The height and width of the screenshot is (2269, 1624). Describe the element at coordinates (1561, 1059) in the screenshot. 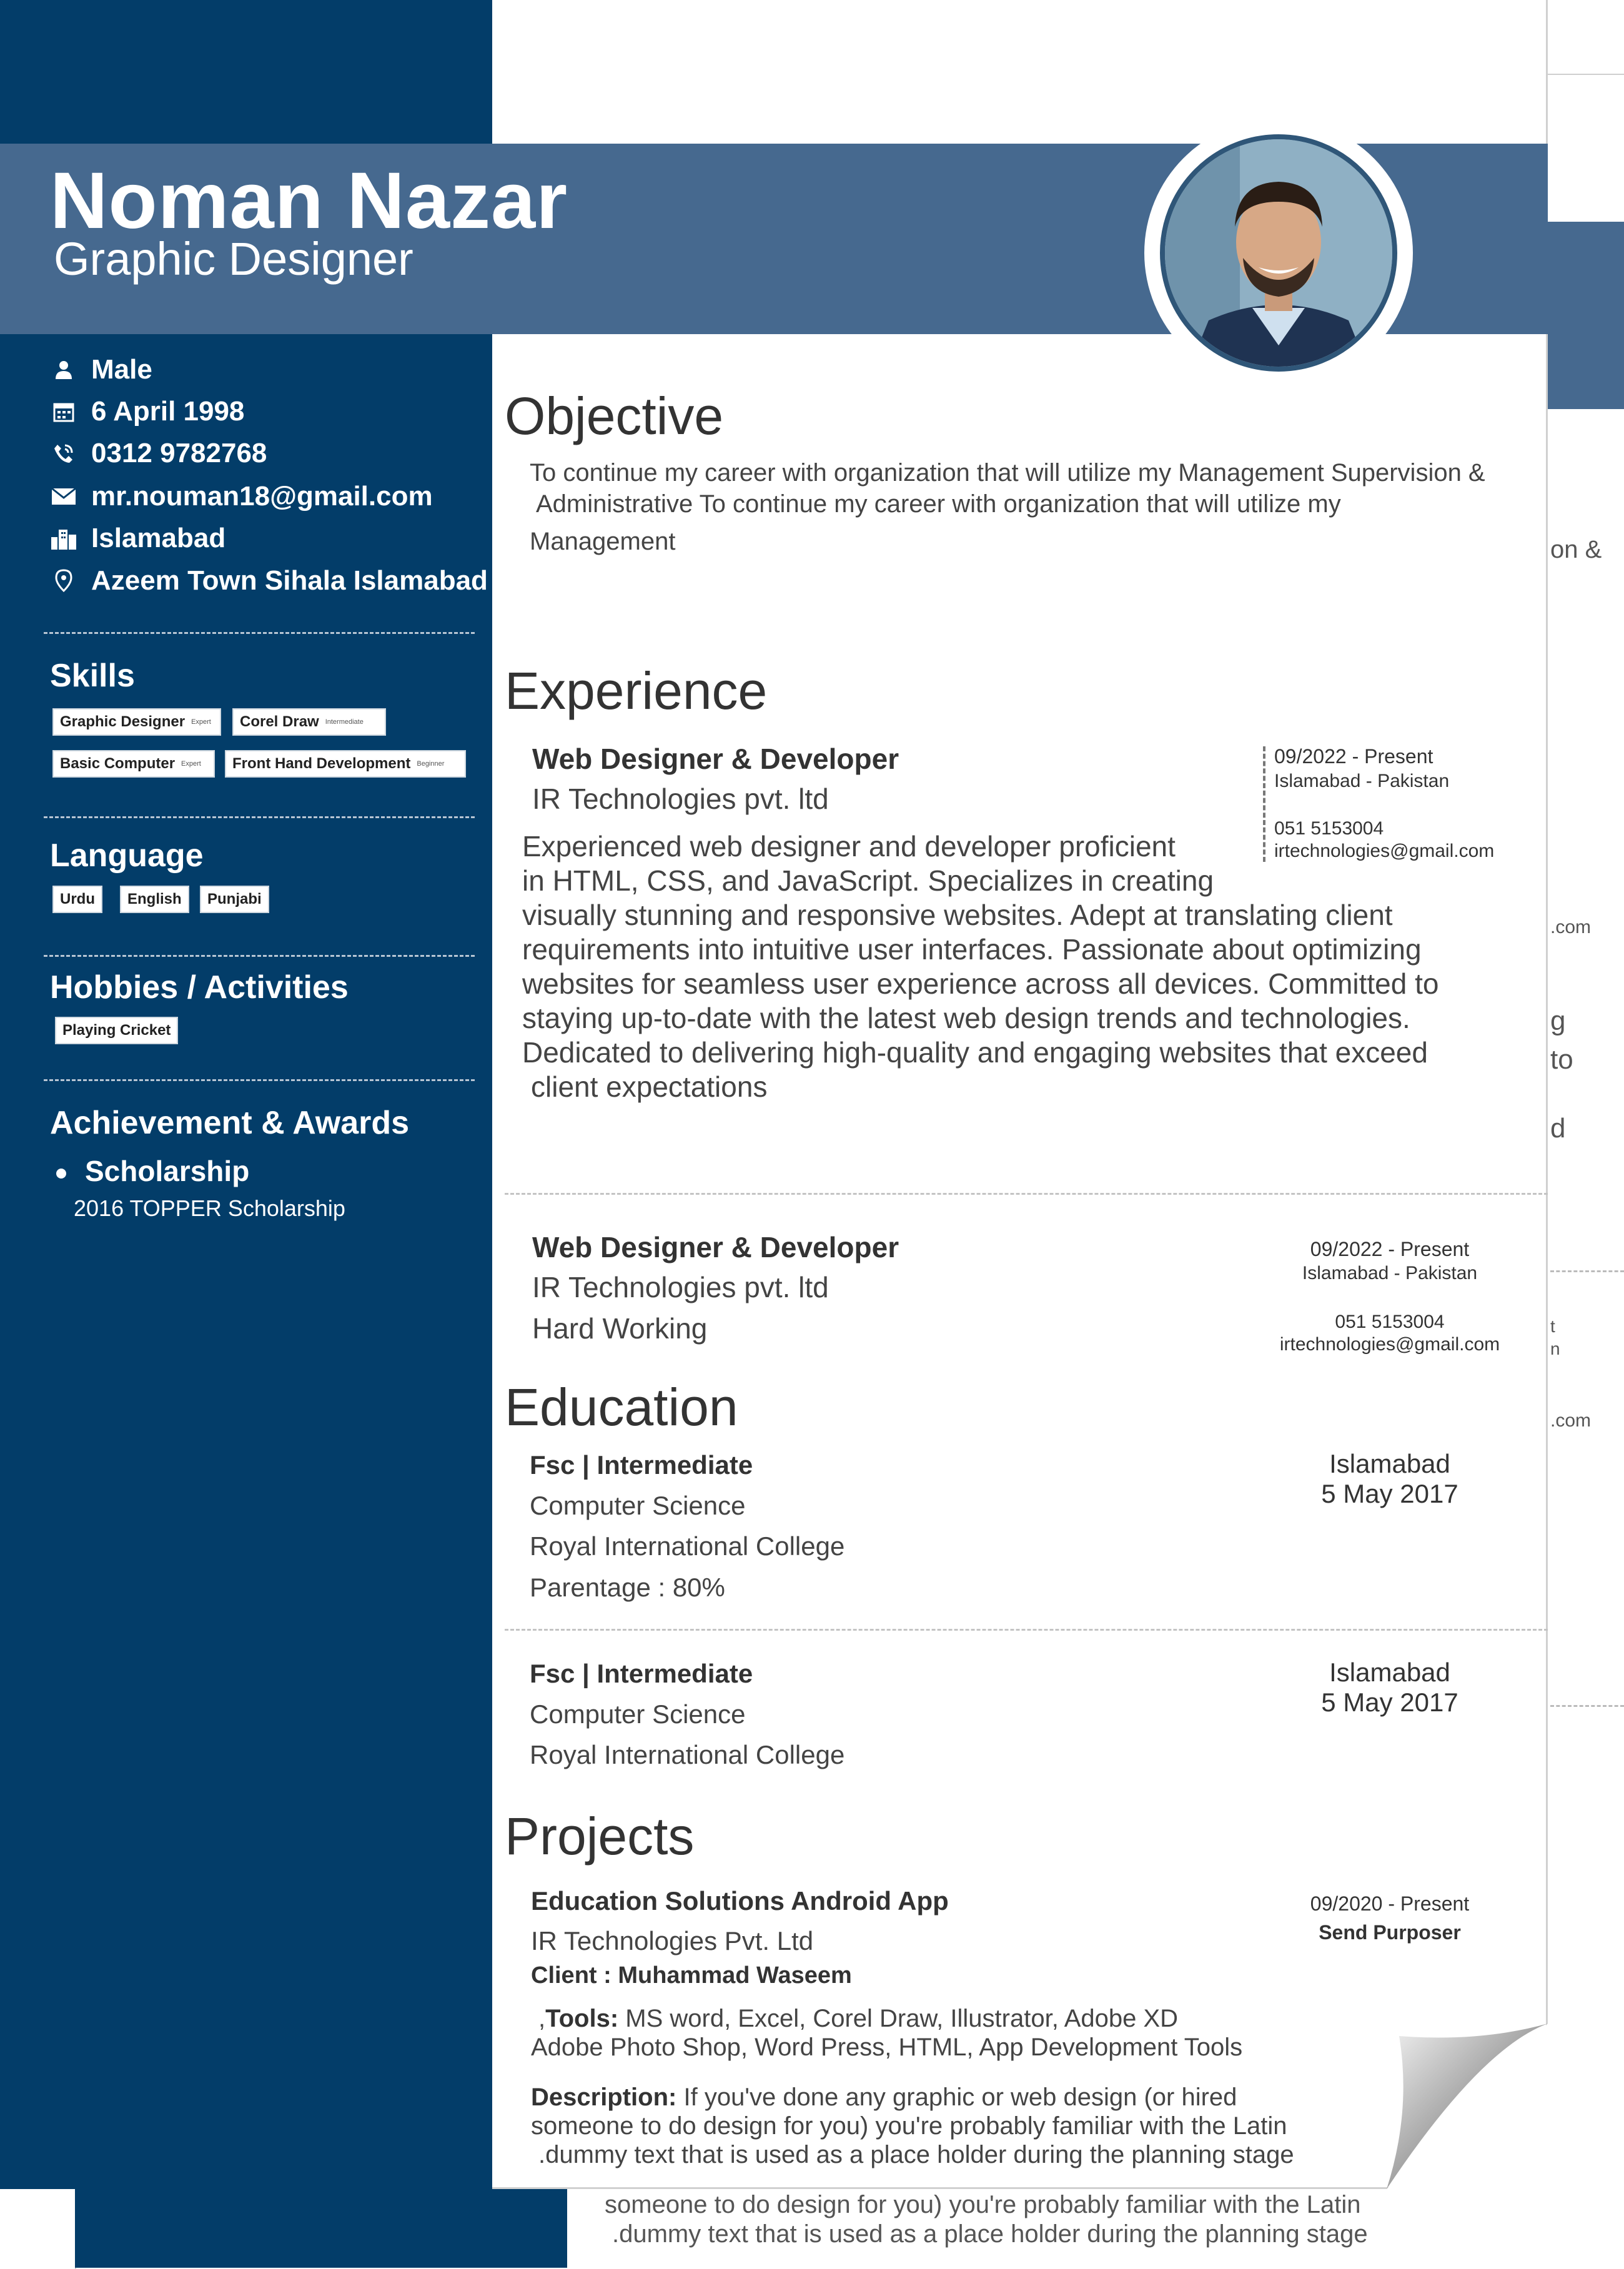

I see `back-page-fragment: to` at that location.